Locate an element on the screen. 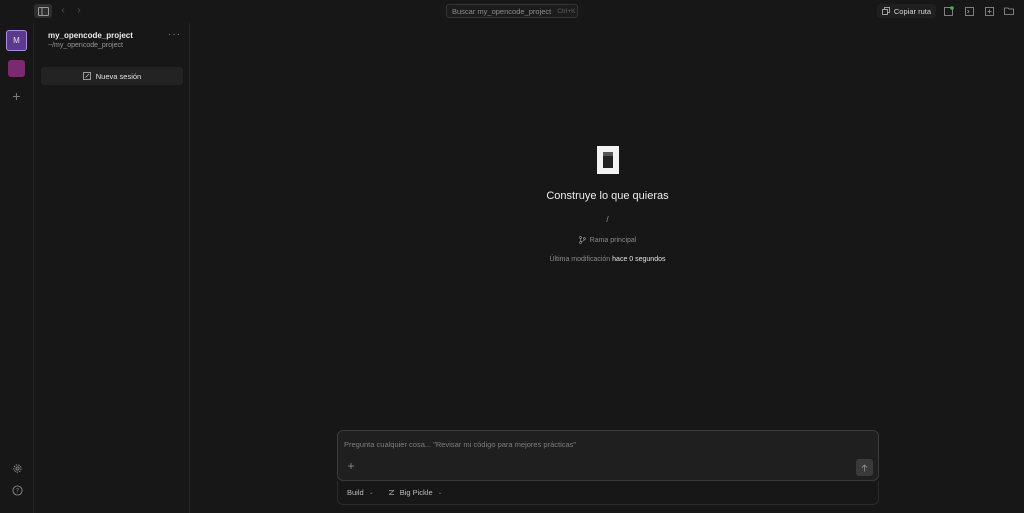  topbar-actions: Copiar ruta is located at coordinates (946, 11).